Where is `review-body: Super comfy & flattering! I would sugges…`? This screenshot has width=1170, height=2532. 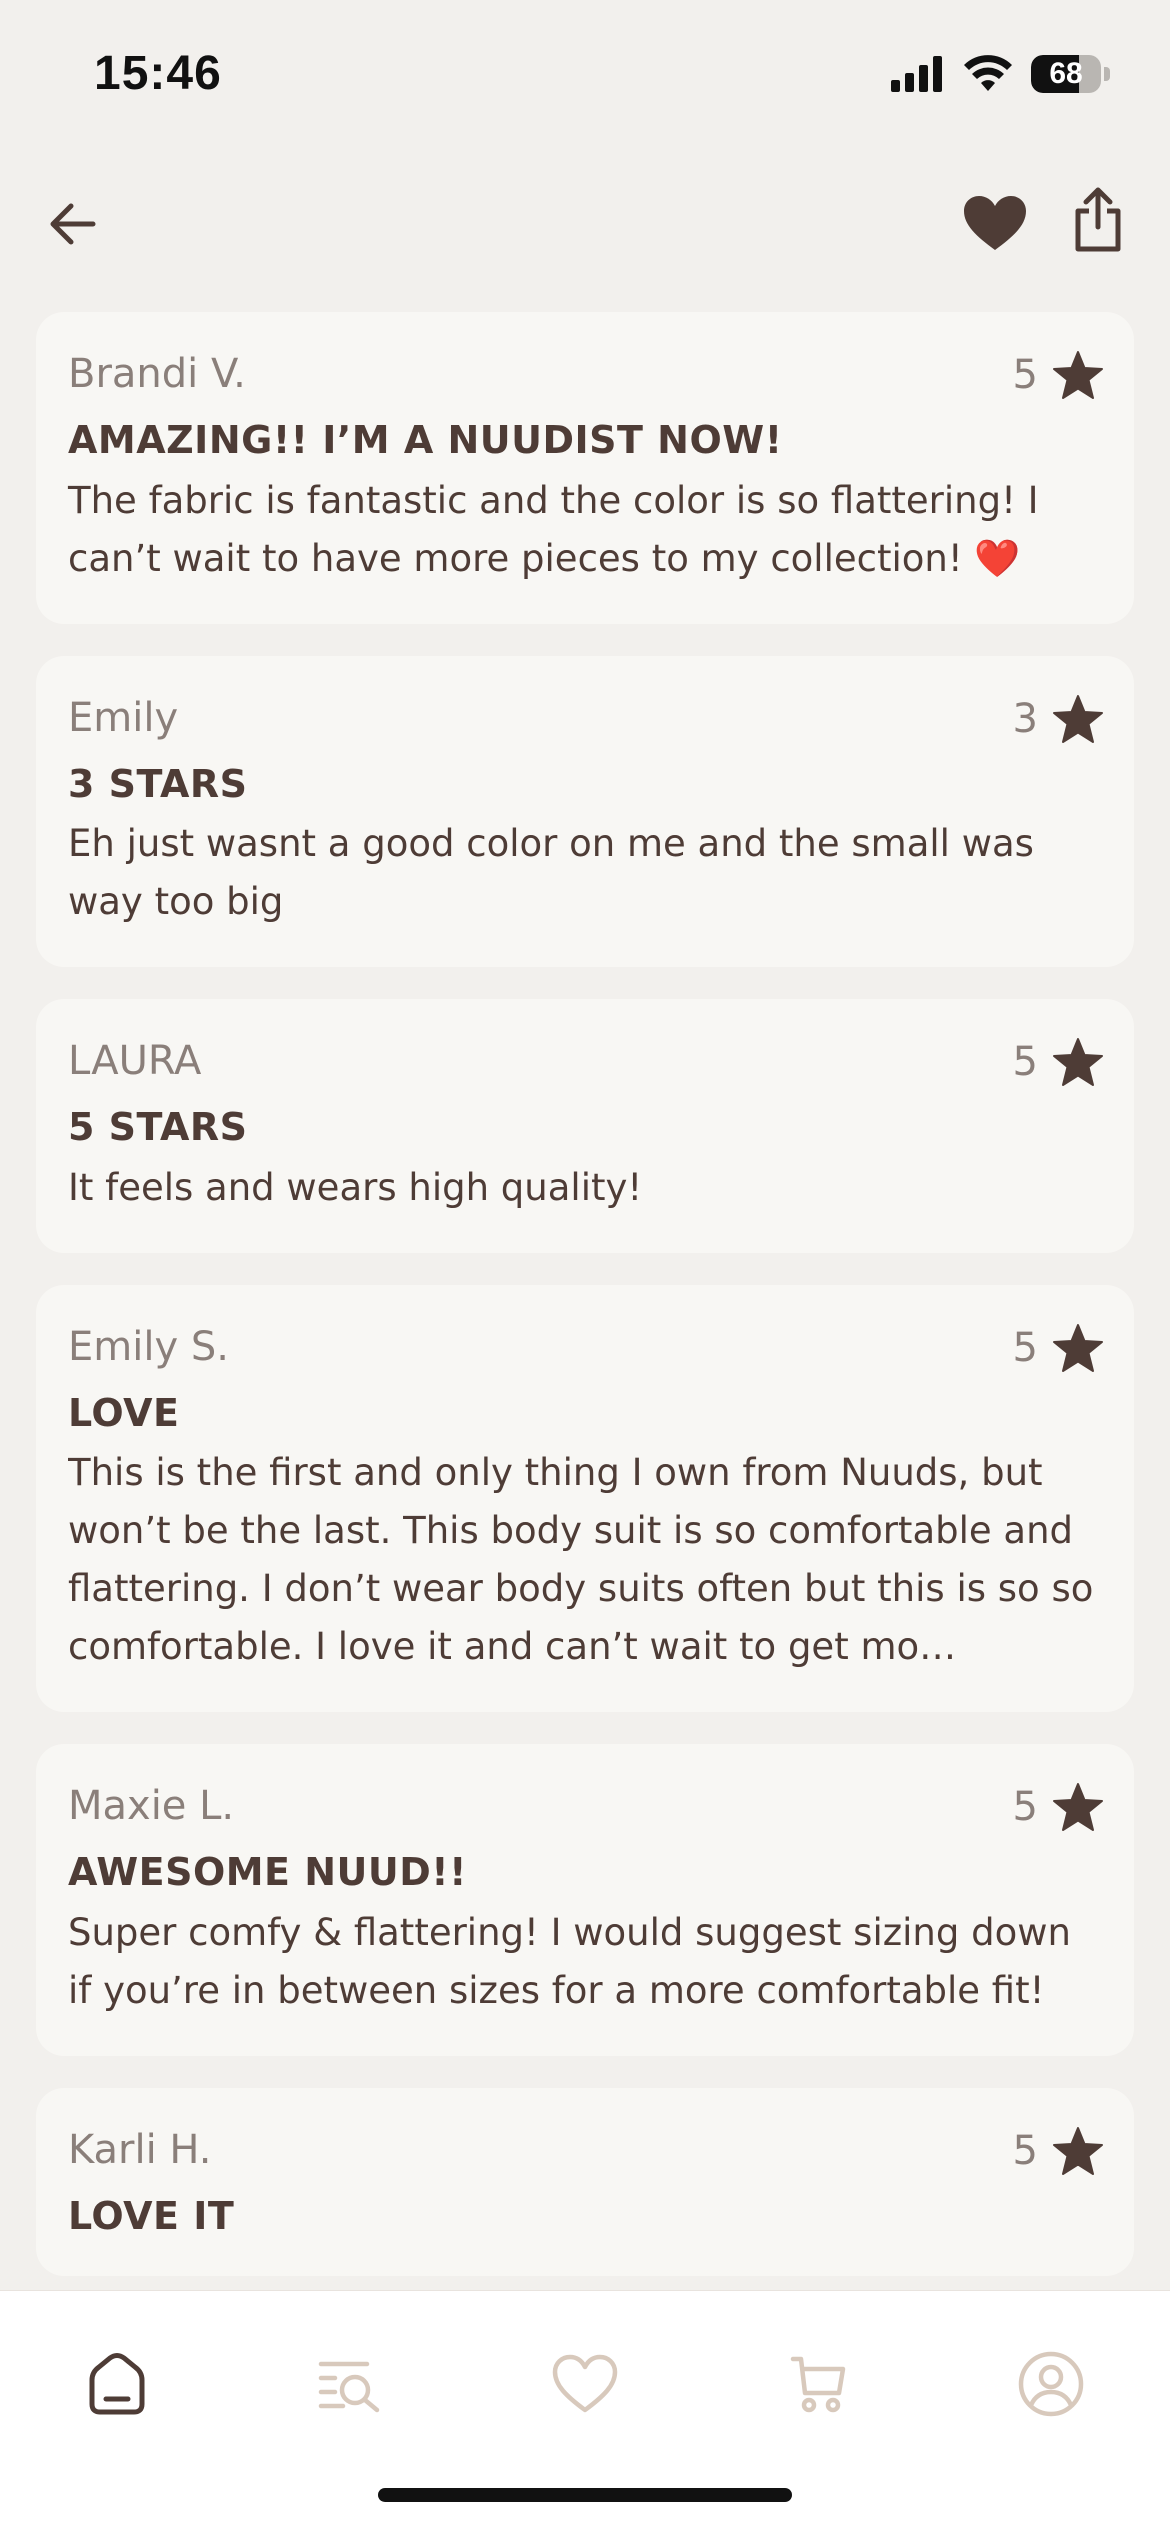
review-body: Super comfy & flattering! I would sugges… is located at coordinates (569, 1961).